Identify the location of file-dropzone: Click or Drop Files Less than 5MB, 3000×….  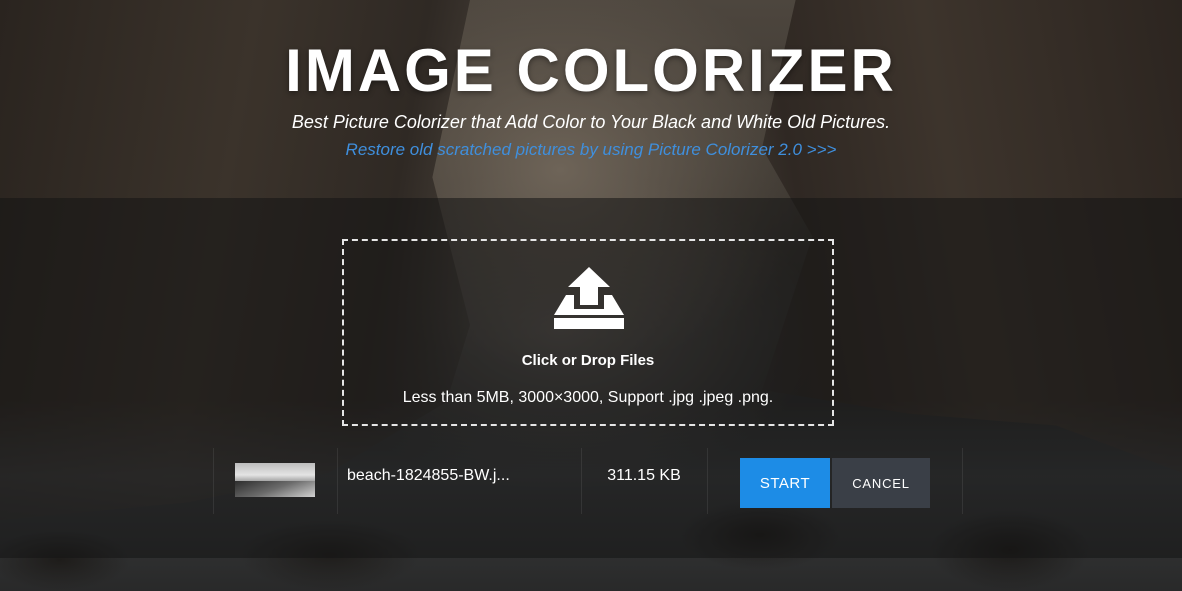
(588, 332).